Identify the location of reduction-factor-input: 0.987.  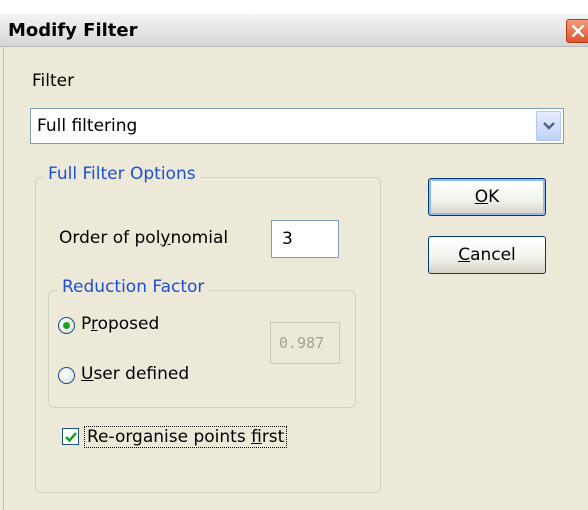
(305, 343).